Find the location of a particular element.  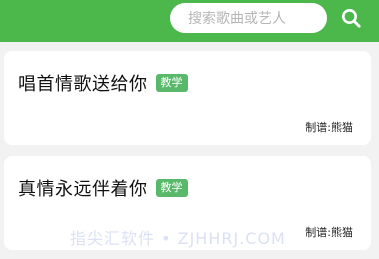

watermark: 指尖汇软件 • ZJHHRJ.COM is located at coordinates (178, 238).